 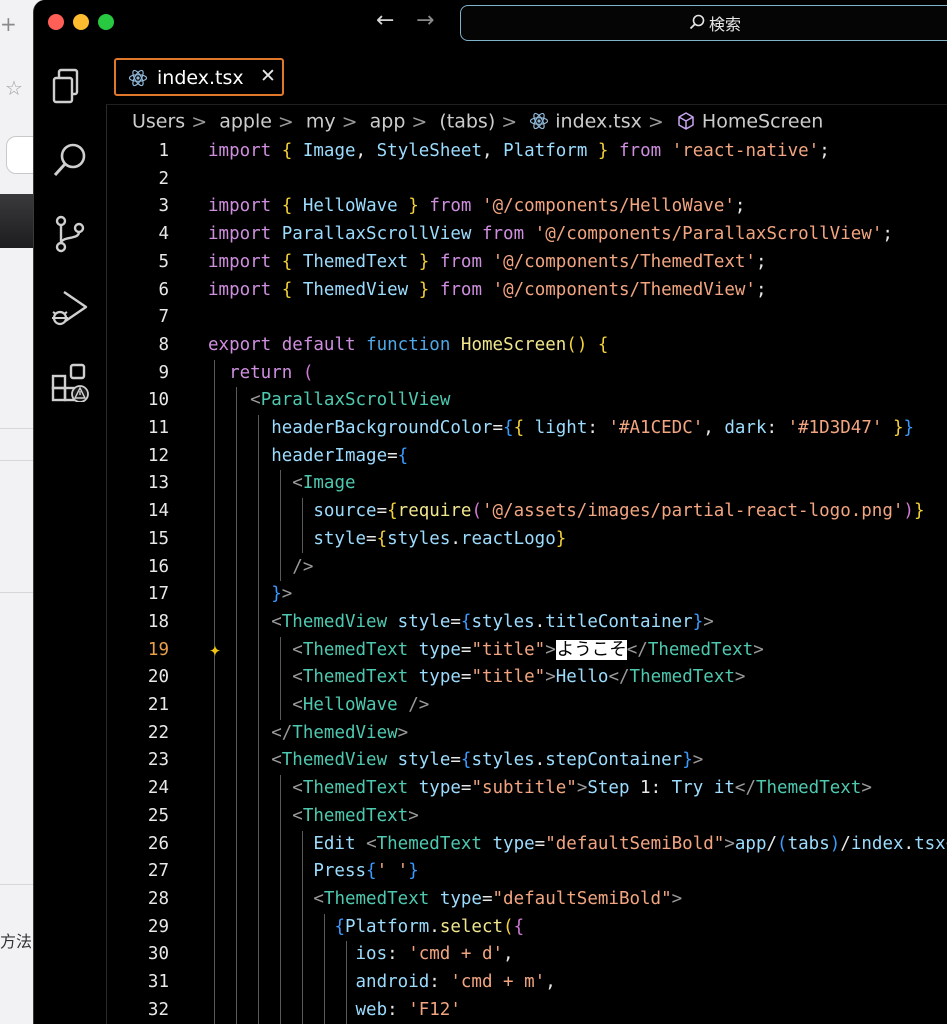 What do you see at coordinates (340, 732) in the screenshot?
I see `code-text: </ThemedView>` at bounding box center [340, 732].